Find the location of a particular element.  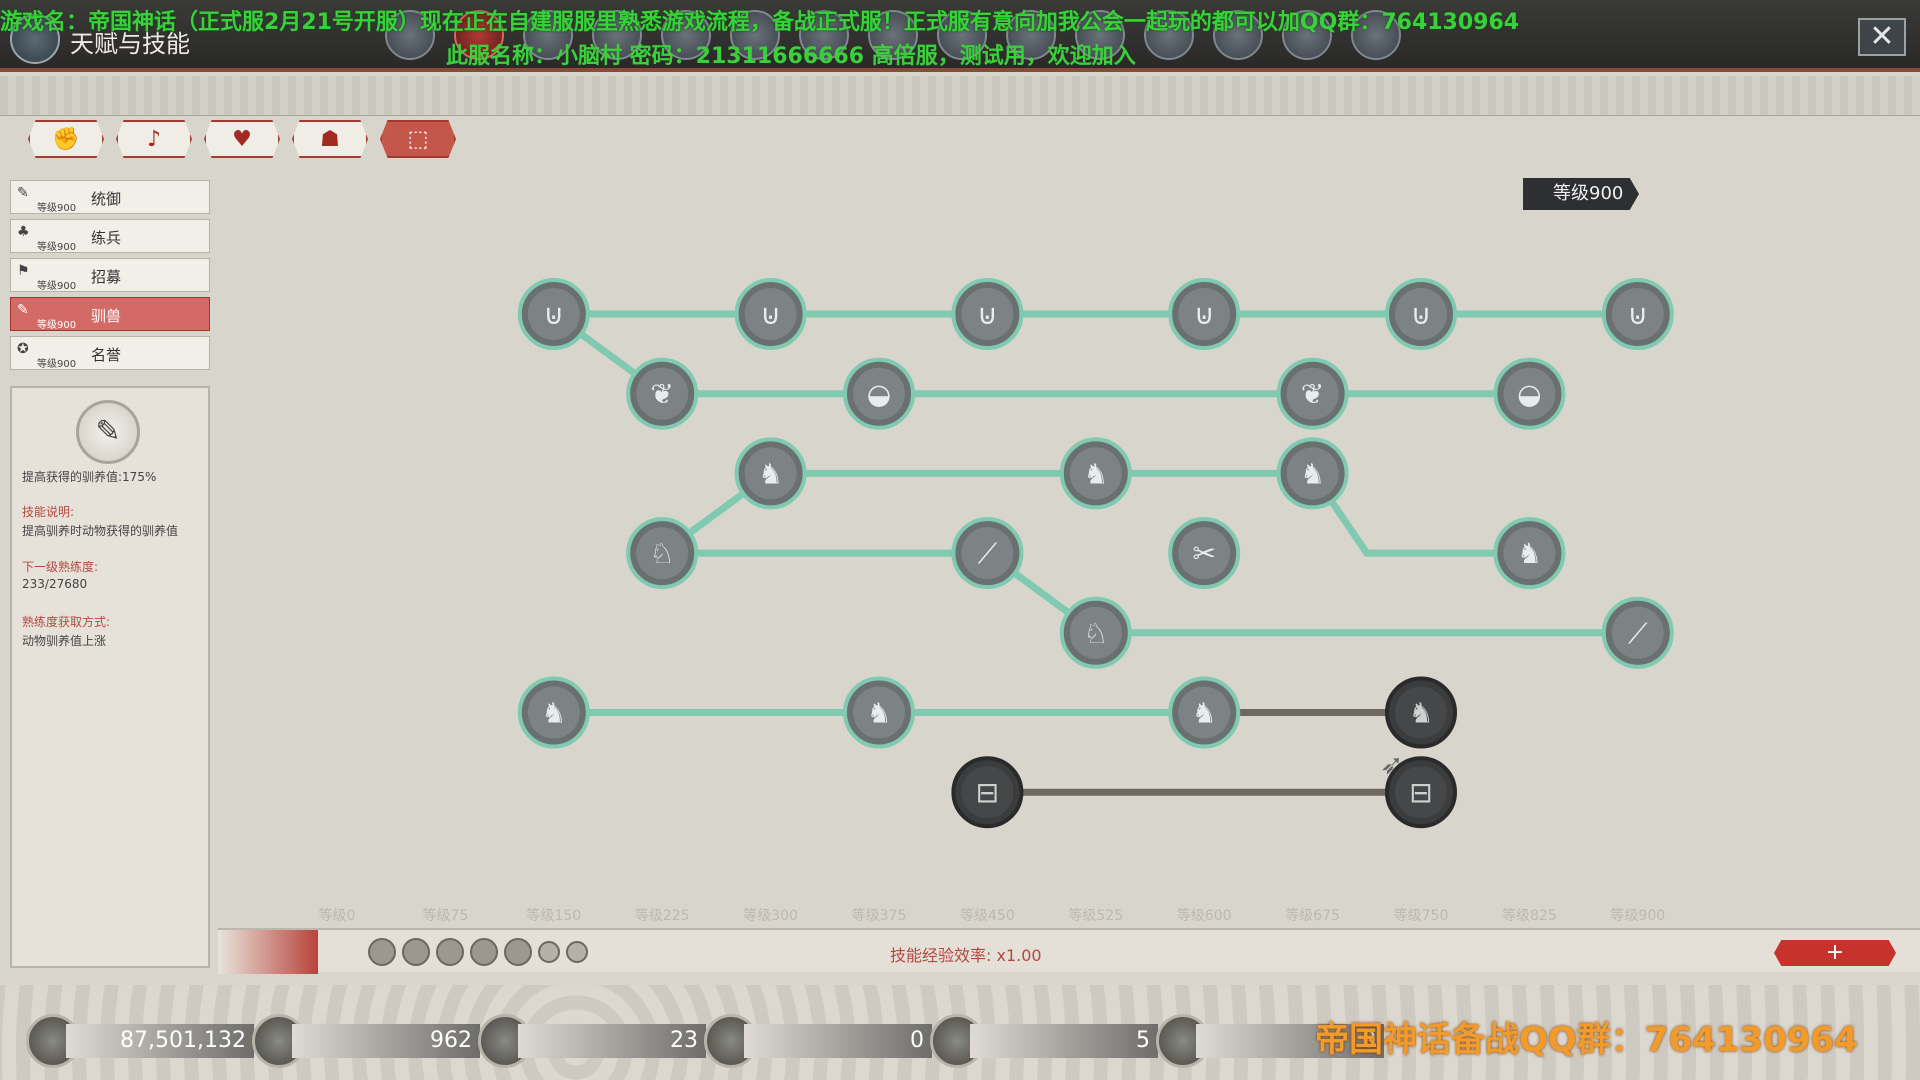

tab-combat: ✊ is located at coordinates (66, 139).